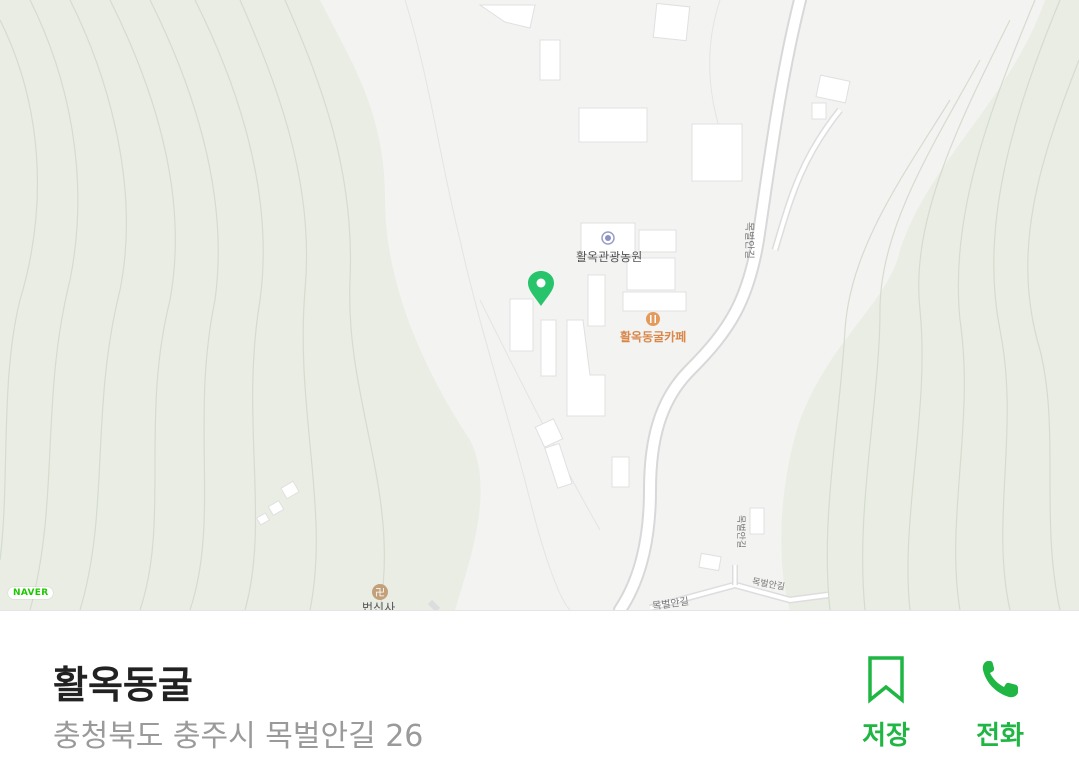  I want to click on poi-circle-icon, so click(608, 238).